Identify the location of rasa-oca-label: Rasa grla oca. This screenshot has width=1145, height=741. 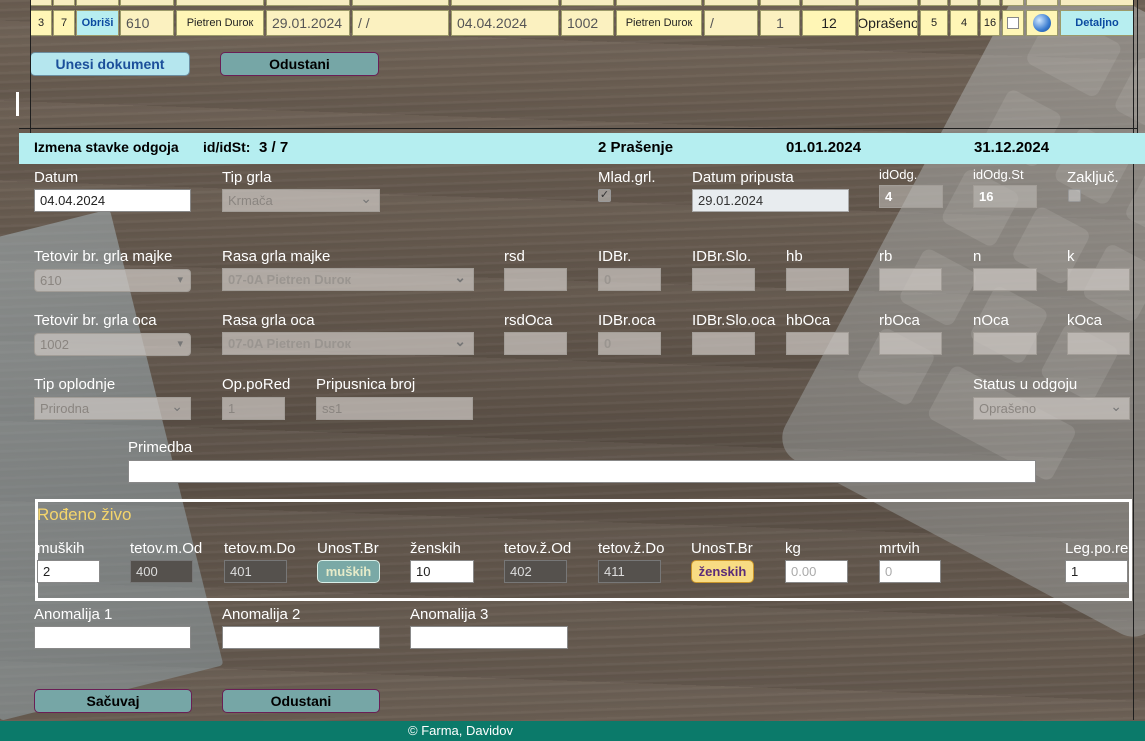
(268, 320).